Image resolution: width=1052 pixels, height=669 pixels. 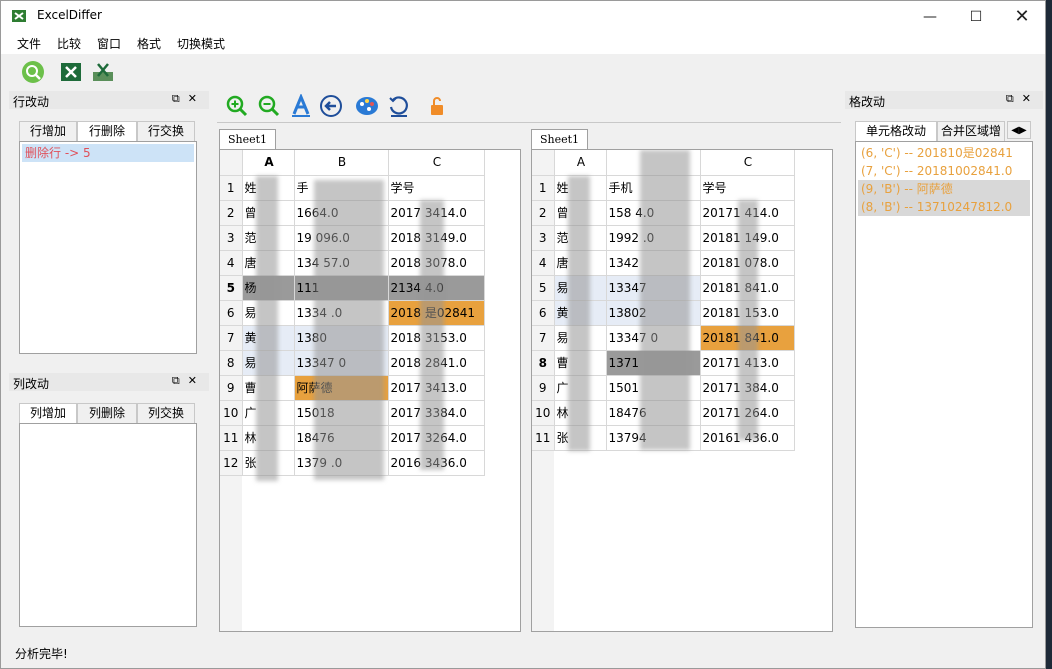 I want to click on row-changes-tabs: 行增加 行删除 行交换, so click(x=108, y=131).